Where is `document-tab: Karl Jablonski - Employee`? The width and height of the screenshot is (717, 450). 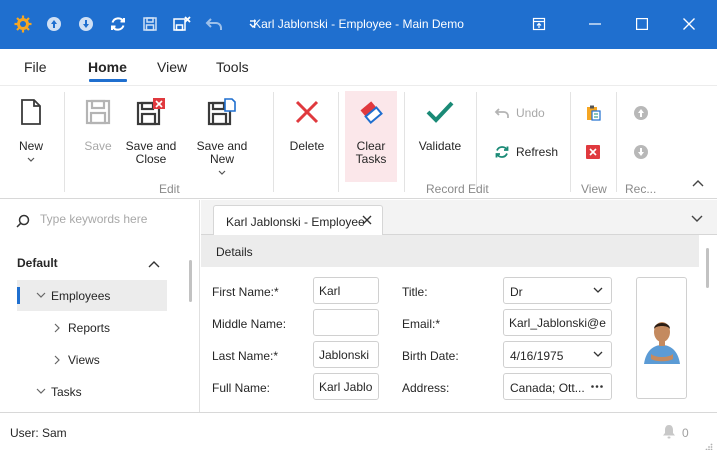
document-tab: Karl Jablonski - Employee is located at coordinates (298, 220).